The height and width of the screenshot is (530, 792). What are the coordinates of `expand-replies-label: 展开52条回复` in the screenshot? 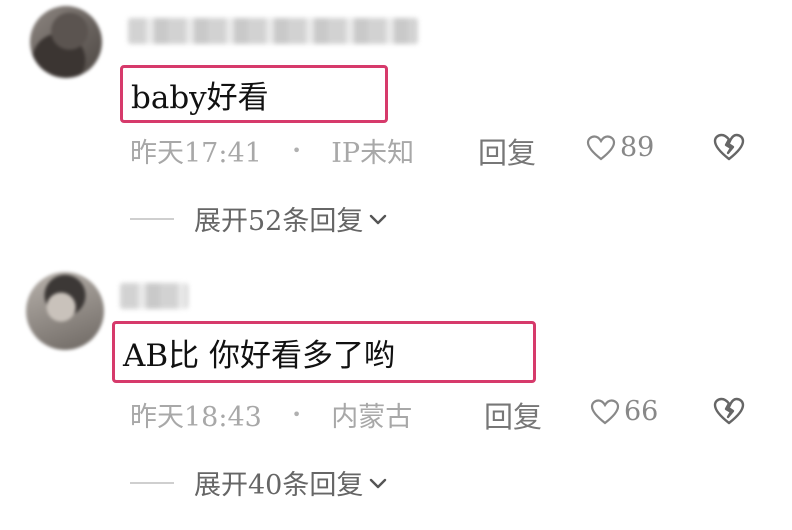 It's located at (279, 221).